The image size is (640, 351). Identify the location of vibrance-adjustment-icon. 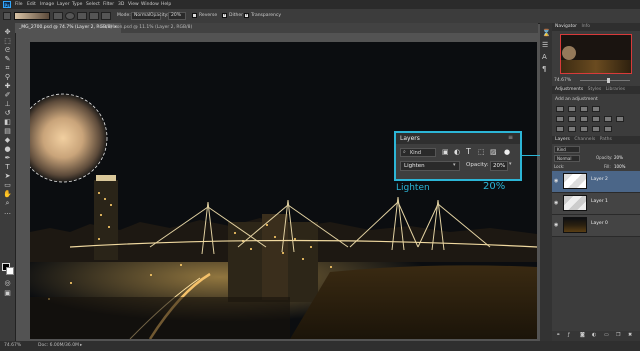
(560, 119).